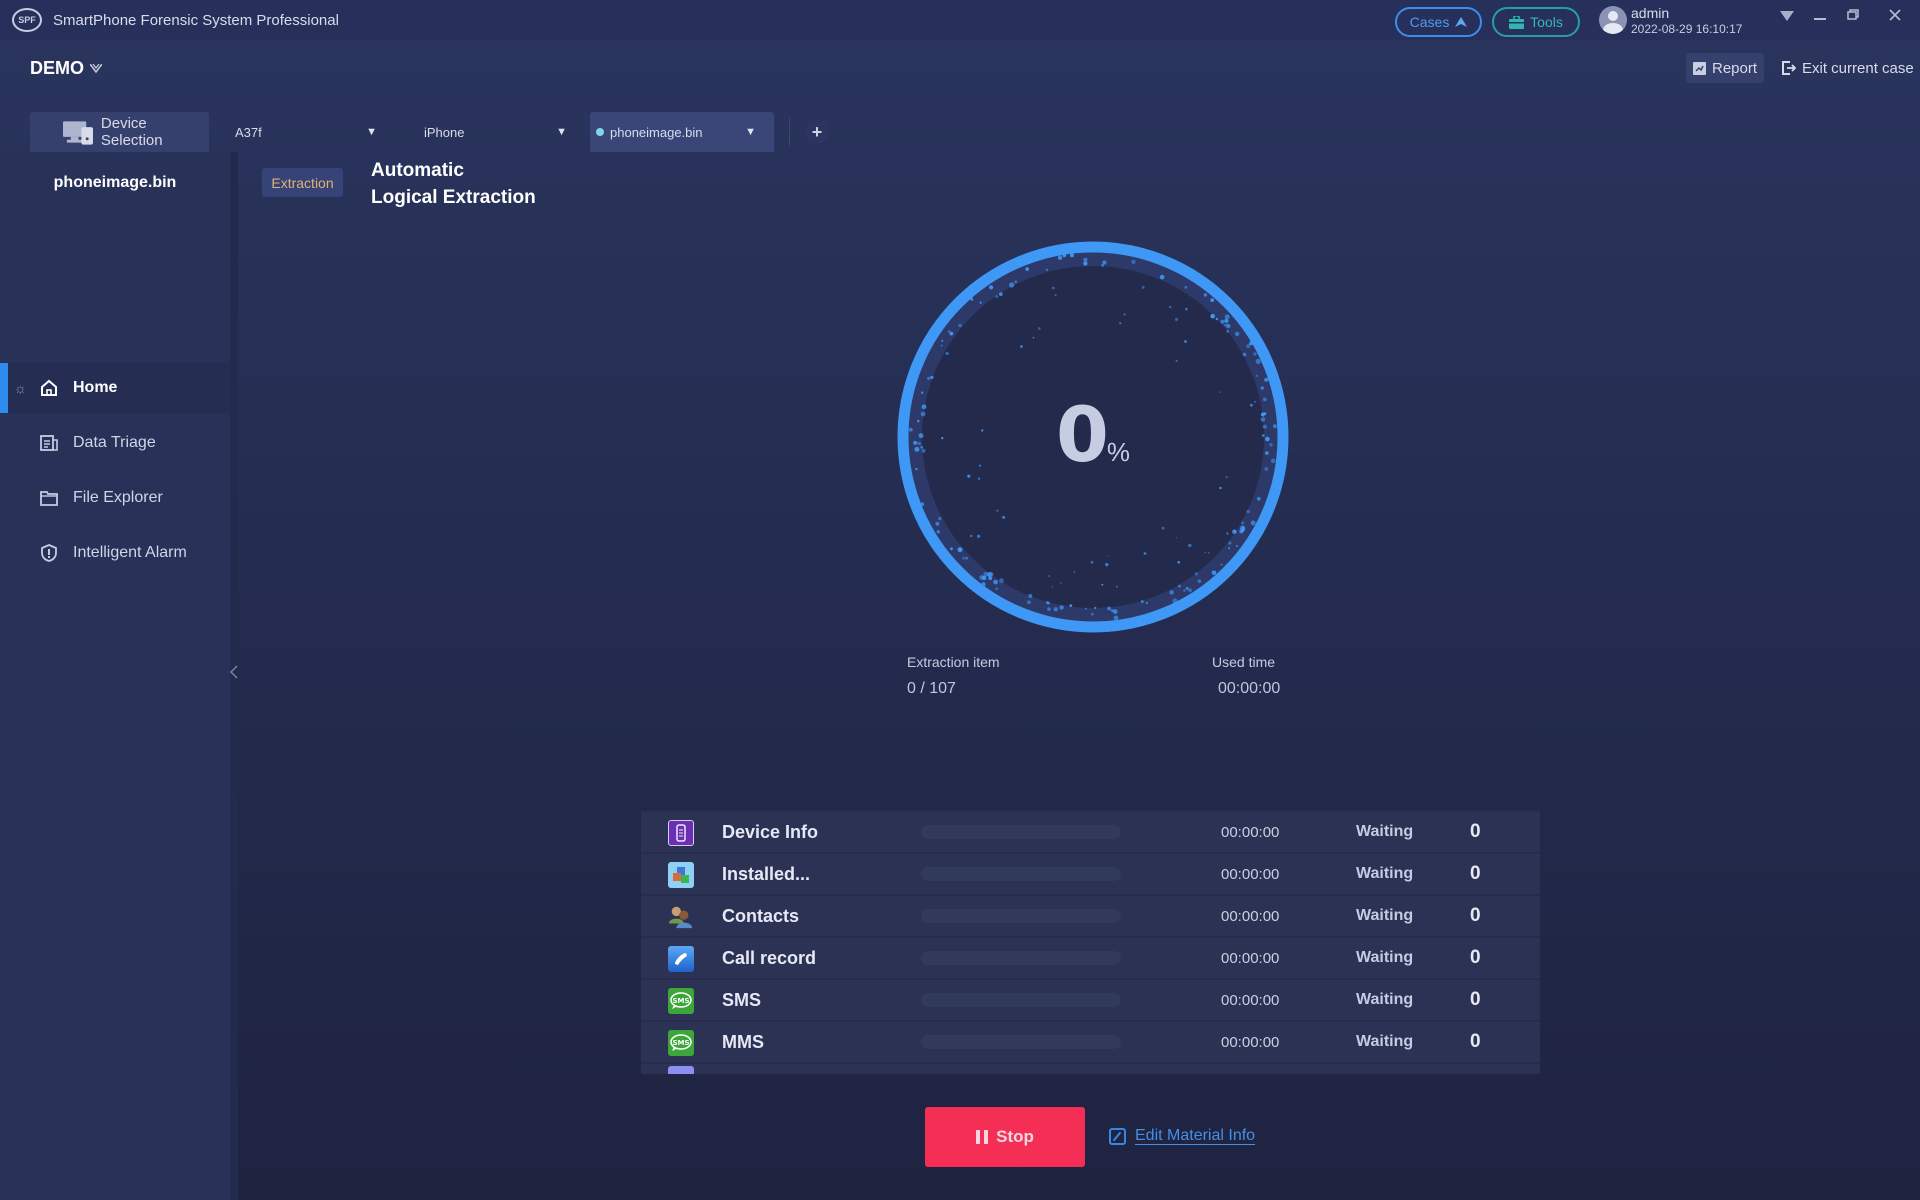 This screenshot has width=1920, height=1200. I want to click on tools-button: Tools, so click(1536, 22).